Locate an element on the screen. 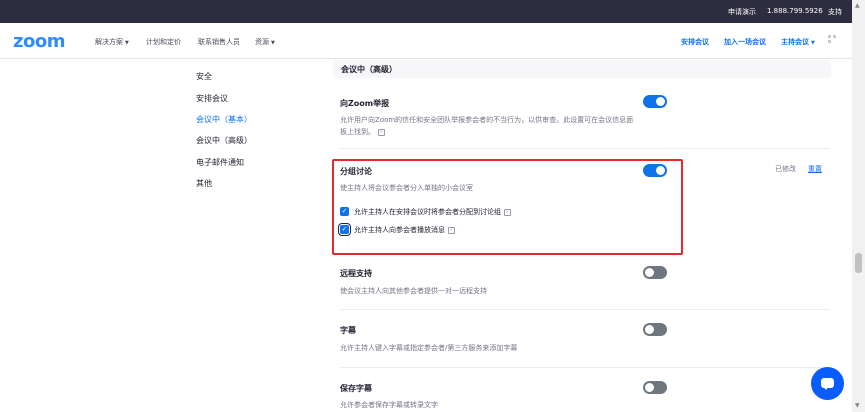 The width and height of the screenshot is (865, 412). sidenav-in-meeting-basic: 会议中（基本） is located at coordinates (224, 119).